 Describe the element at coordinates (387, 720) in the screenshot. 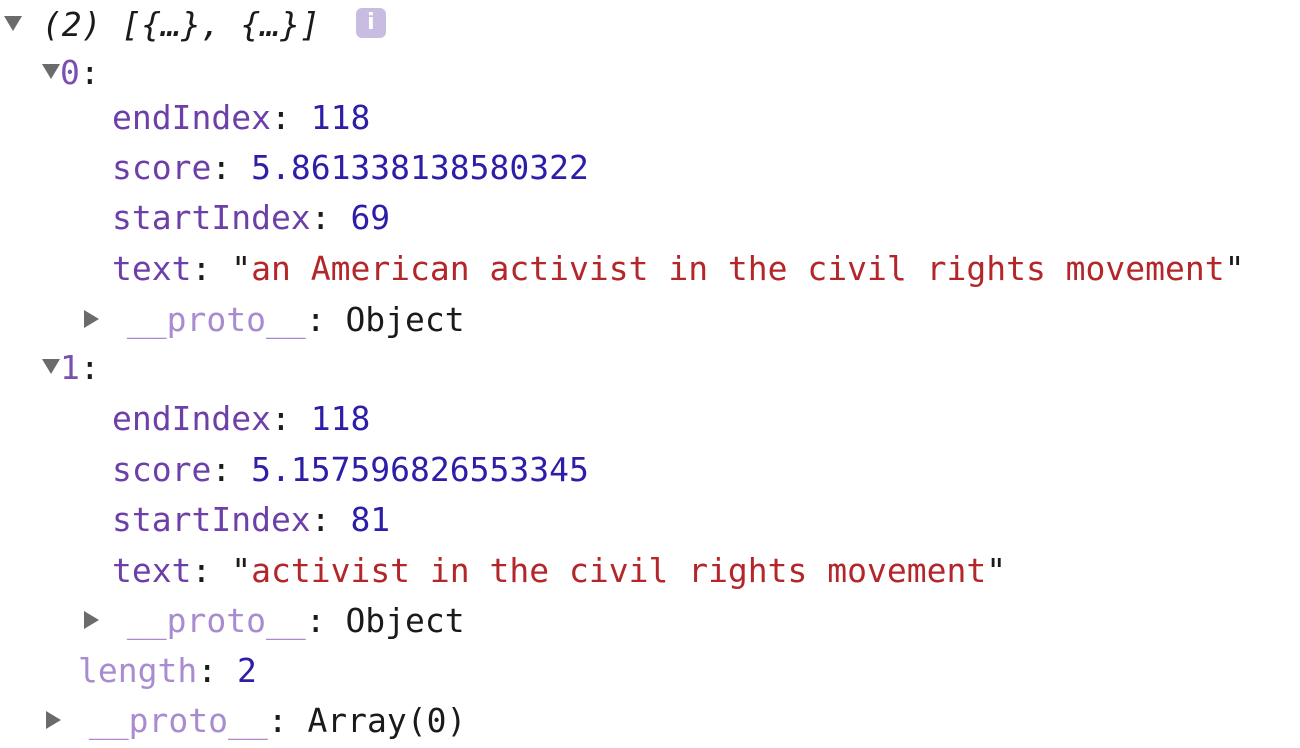

I see `proto-value: Array(0)` at that location.